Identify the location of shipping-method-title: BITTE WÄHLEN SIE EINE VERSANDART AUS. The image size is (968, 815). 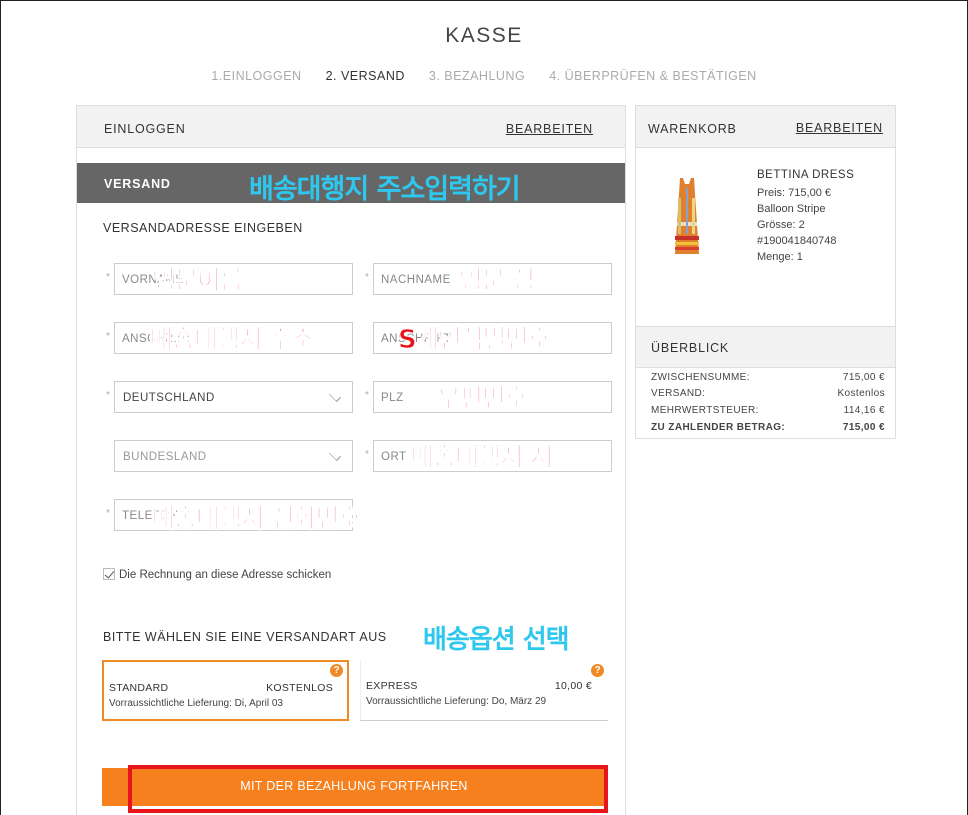
(245, 637).